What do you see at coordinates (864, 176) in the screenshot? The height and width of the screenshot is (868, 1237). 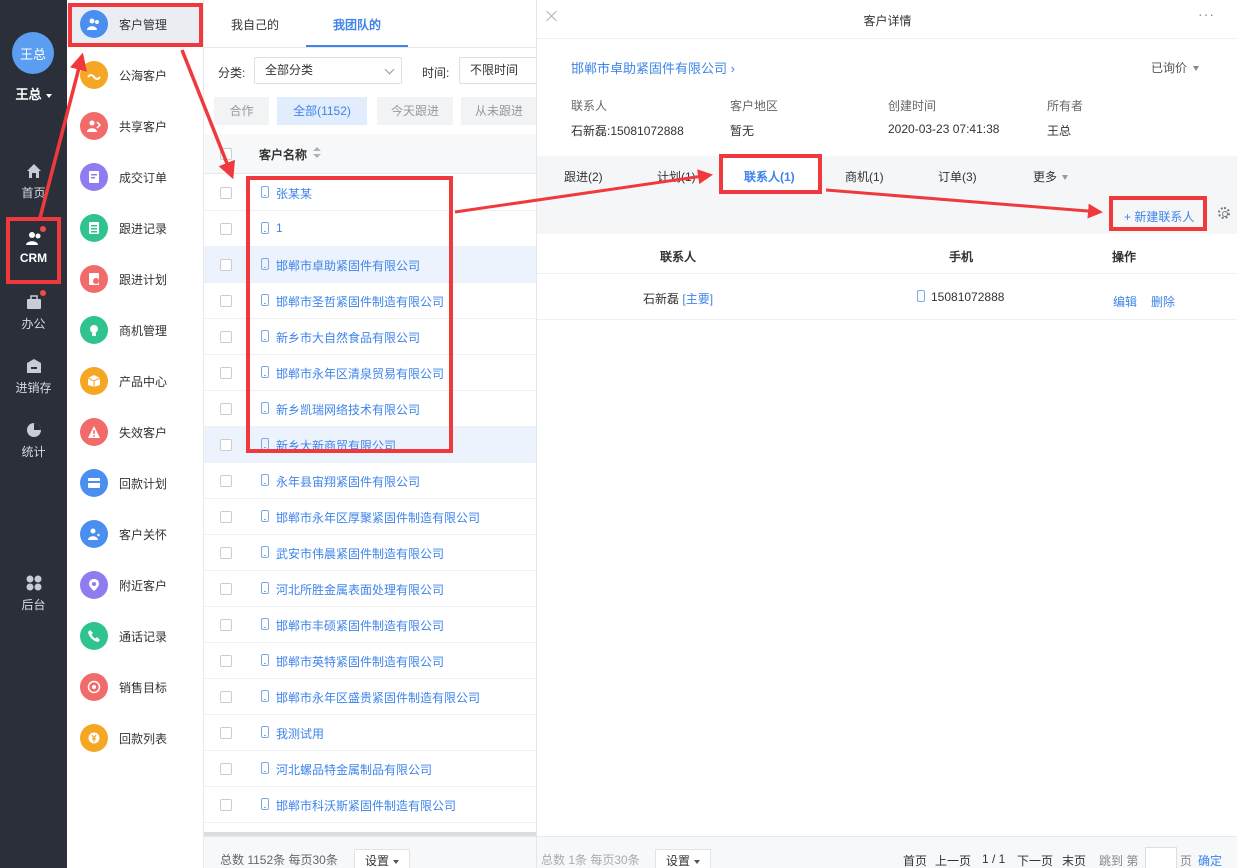 I see `tab-opportunities: 商机(1)` at bounding box center [864, 176].